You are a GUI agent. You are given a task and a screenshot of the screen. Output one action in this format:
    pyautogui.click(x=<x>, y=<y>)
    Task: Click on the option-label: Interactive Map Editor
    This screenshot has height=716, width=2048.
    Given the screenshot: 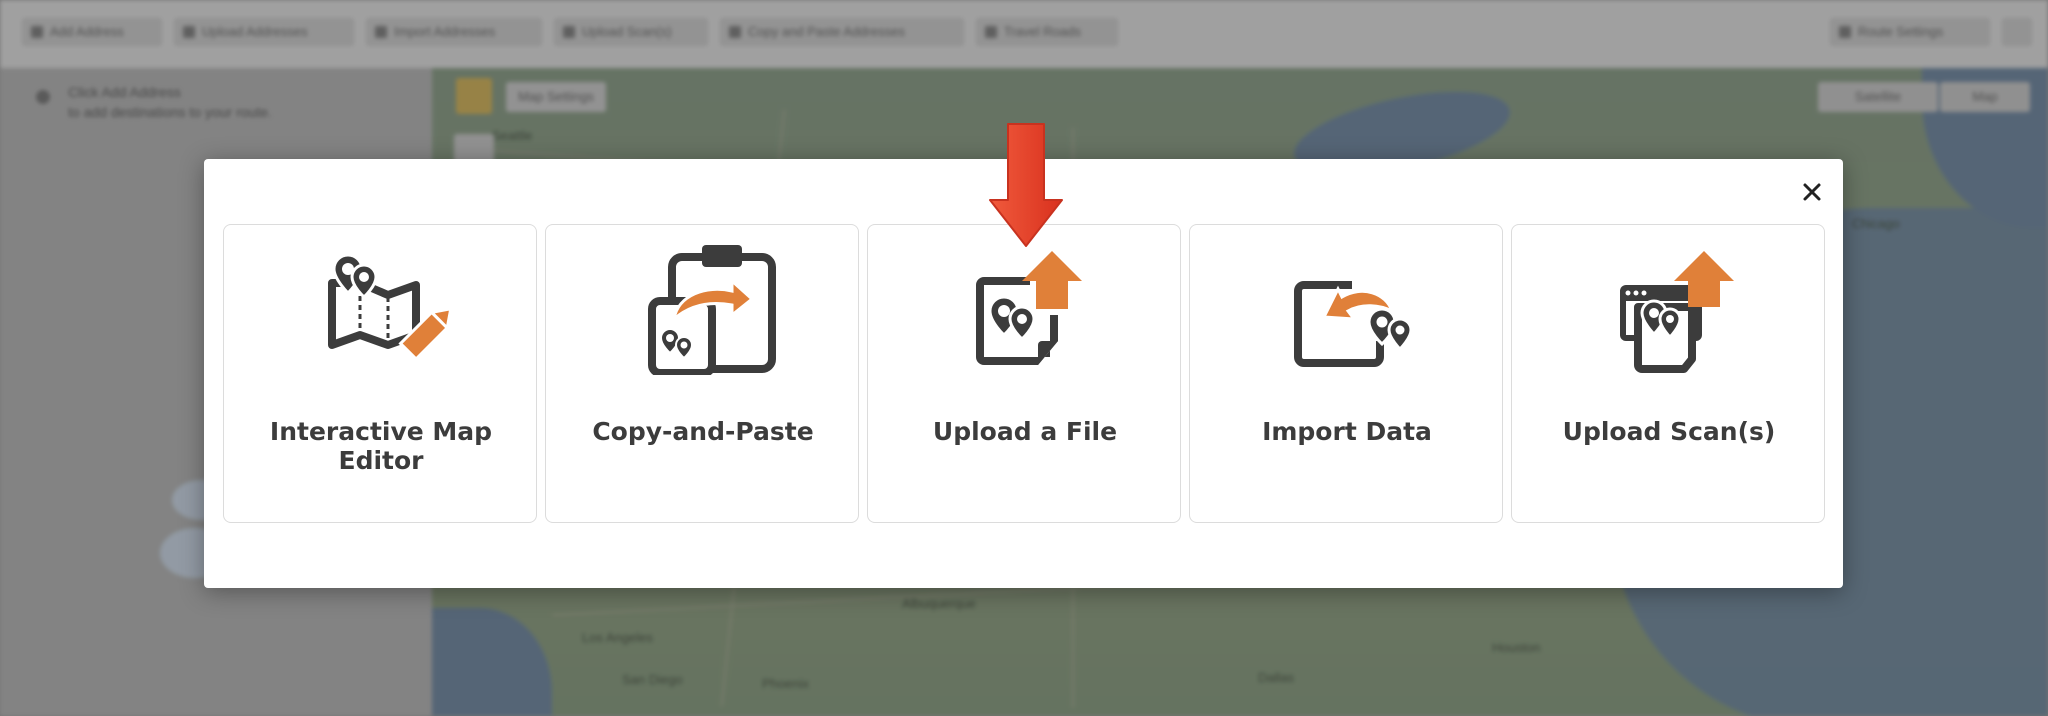 What is the action you would take?
    pyautogui.click(x=381, y=446)
    